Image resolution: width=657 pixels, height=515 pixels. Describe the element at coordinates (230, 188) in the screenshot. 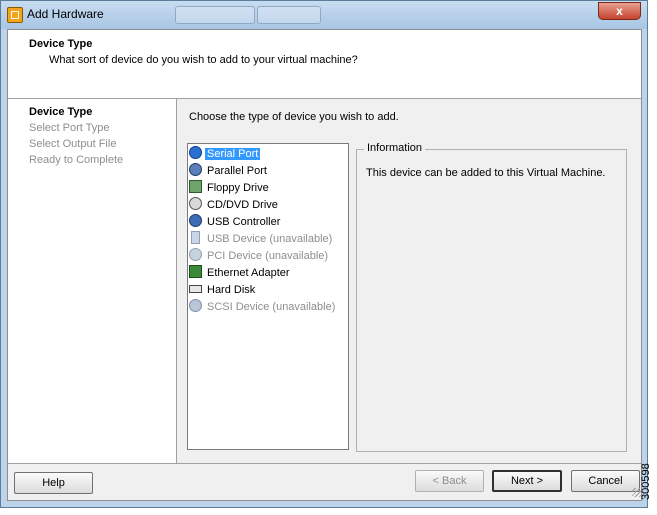

I see `device-floppy-drive: Floppy Drive` at that location.